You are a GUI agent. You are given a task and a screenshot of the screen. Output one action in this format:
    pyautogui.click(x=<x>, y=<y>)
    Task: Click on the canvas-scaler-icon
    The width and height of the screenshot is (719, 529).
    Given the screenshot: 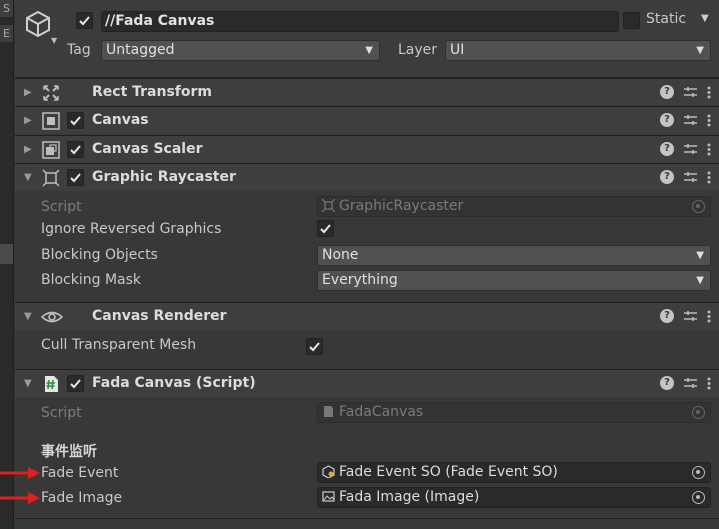 What is the action you would take?
    pyautogui.click(x=51, y=150)
    